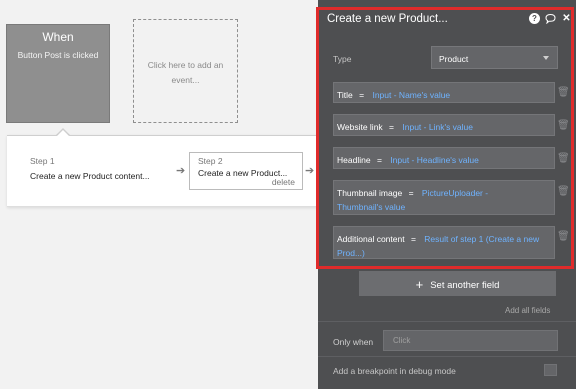 This screenshot has height=389, width=576. Describe the element at coordinates (360, 127) in the screenshot. I see `field-label: Website link` at that location.